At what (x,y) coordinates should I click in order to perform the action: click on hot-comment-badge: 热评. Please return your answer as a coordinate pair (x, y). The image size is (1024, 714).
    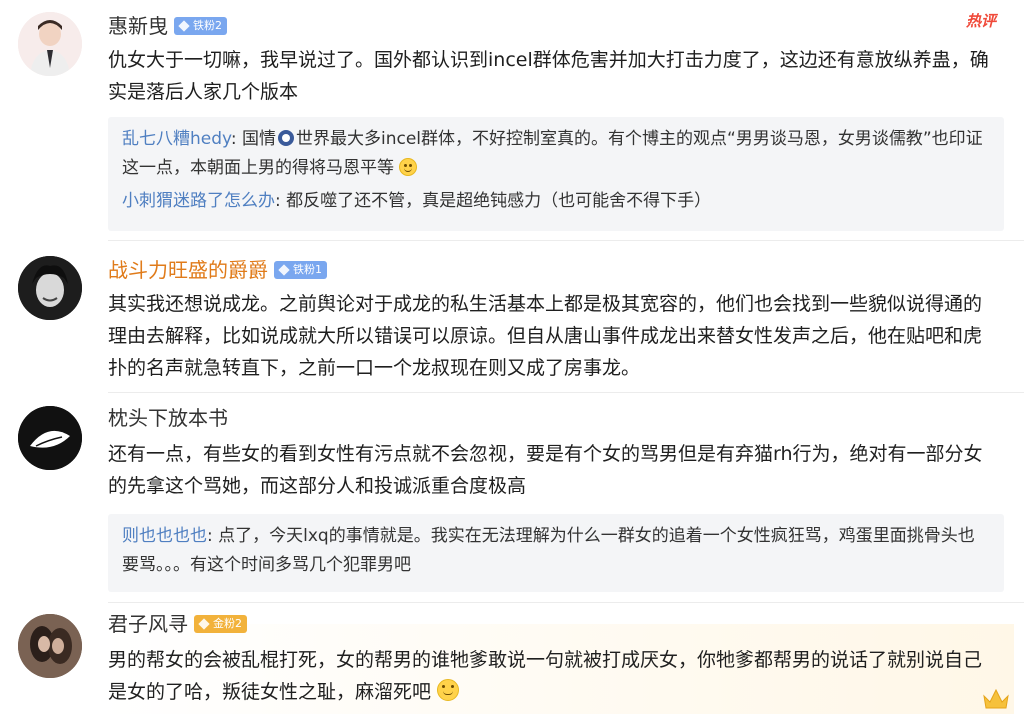
    Looking at the image, I should click on (981, 21).